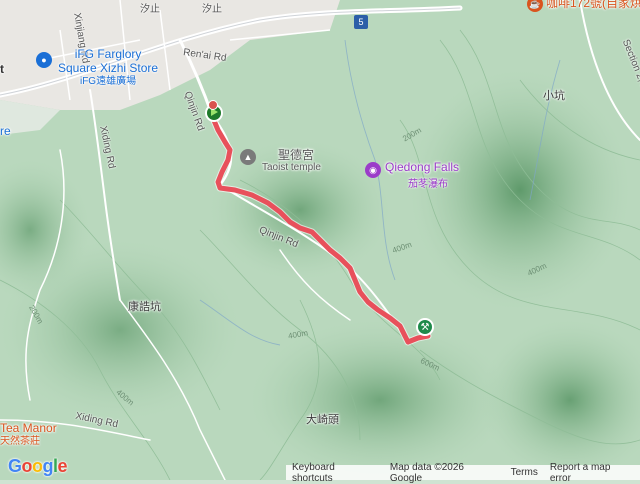 The height and width of the screenshot is (484, 640). Describe the element at coordinates (108, 54) in the screenshot. I see `xizhi-store-line1: iFG Farglory` at that location.